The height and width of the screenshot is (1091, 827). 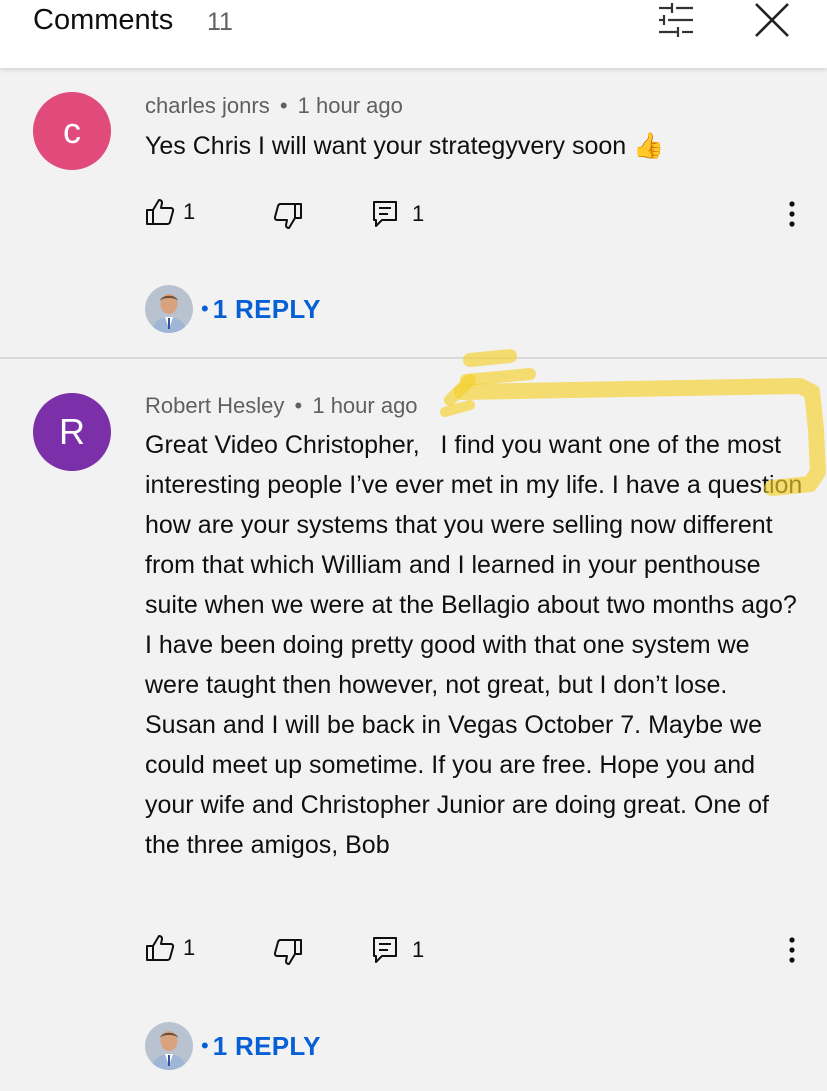 I want to click on close-icon, so click(x=772, y=20).